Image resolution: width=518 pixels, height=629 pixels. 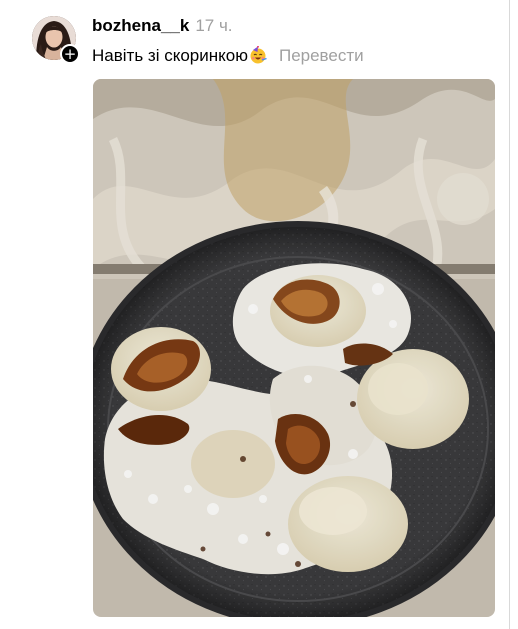 I want to click on translate-link: Перевести, so click(x=321, y=55).